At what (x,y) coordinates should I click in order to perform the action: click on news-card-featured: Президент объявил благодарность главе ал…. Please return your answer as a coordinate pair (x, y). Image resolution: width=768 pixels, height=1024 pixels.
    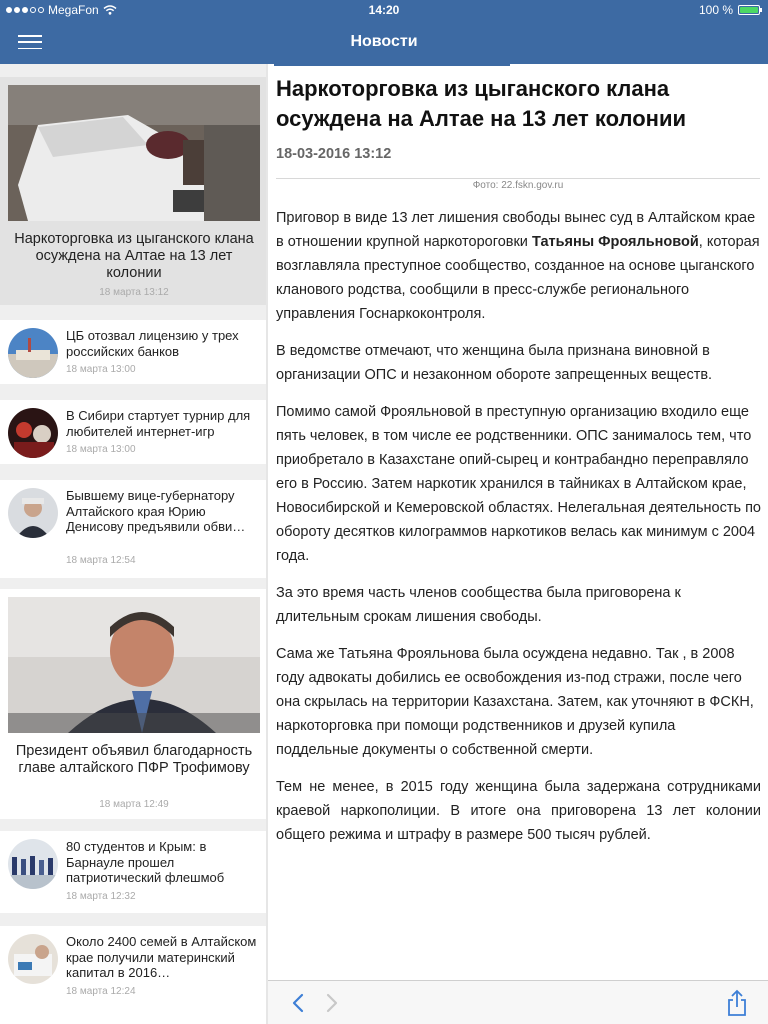
    Looking at the image, I should click on (133, 704).